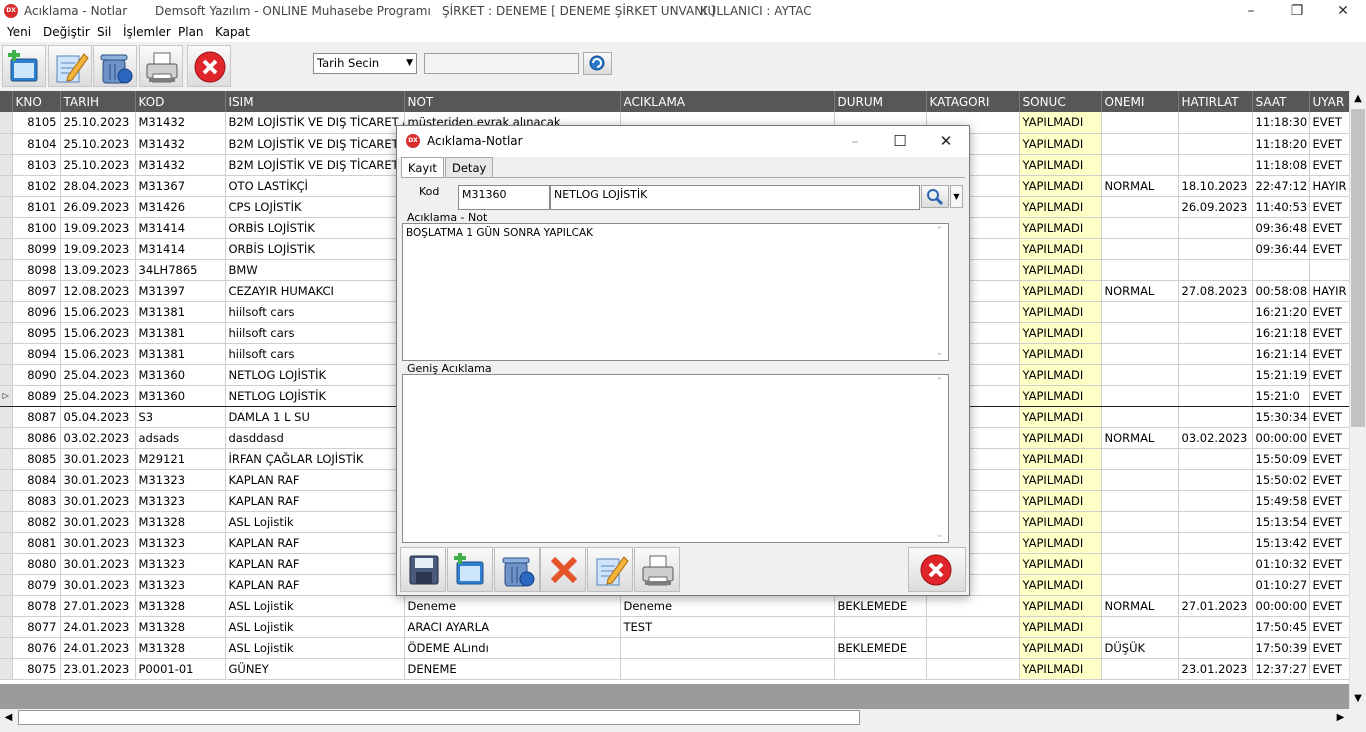 The height and width of the screenshot is (732, 1366). What do you see at coordinates (315, 395) in the screenshot?
I see `cell-isim: NETLOG LOJİSTİK` at bounding box center [315, 395].